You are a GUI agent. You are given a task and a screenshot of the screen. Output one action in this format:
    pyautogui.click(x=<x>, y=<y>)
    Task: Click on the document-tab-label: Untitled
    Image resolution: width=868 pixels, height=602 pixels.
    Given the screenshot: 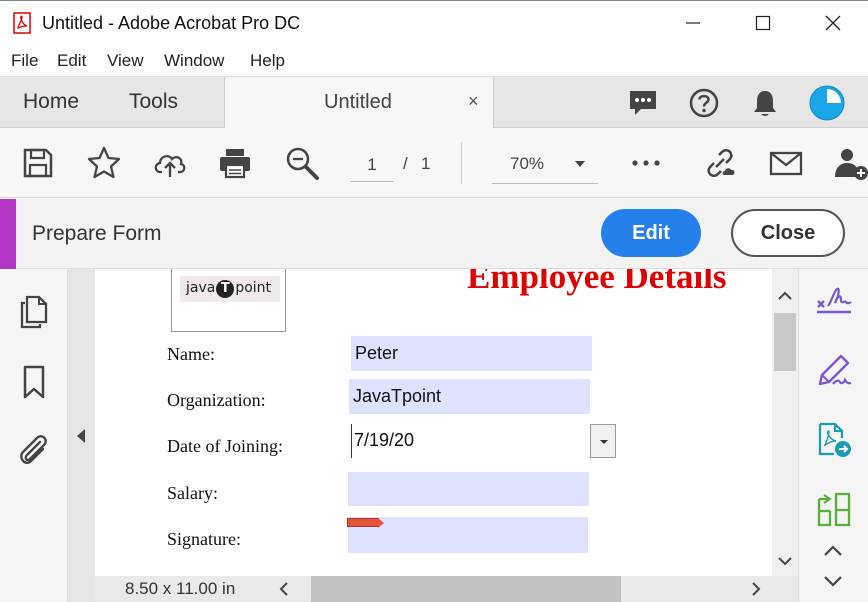 What is the action you would take?
    pyautogui.click(x=358, y=102)
    